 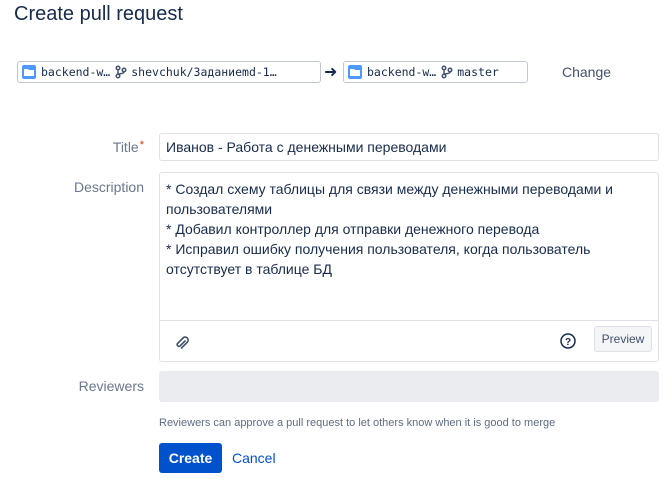 I want to click on target-branch-name: master, so click(x=478, y=72).